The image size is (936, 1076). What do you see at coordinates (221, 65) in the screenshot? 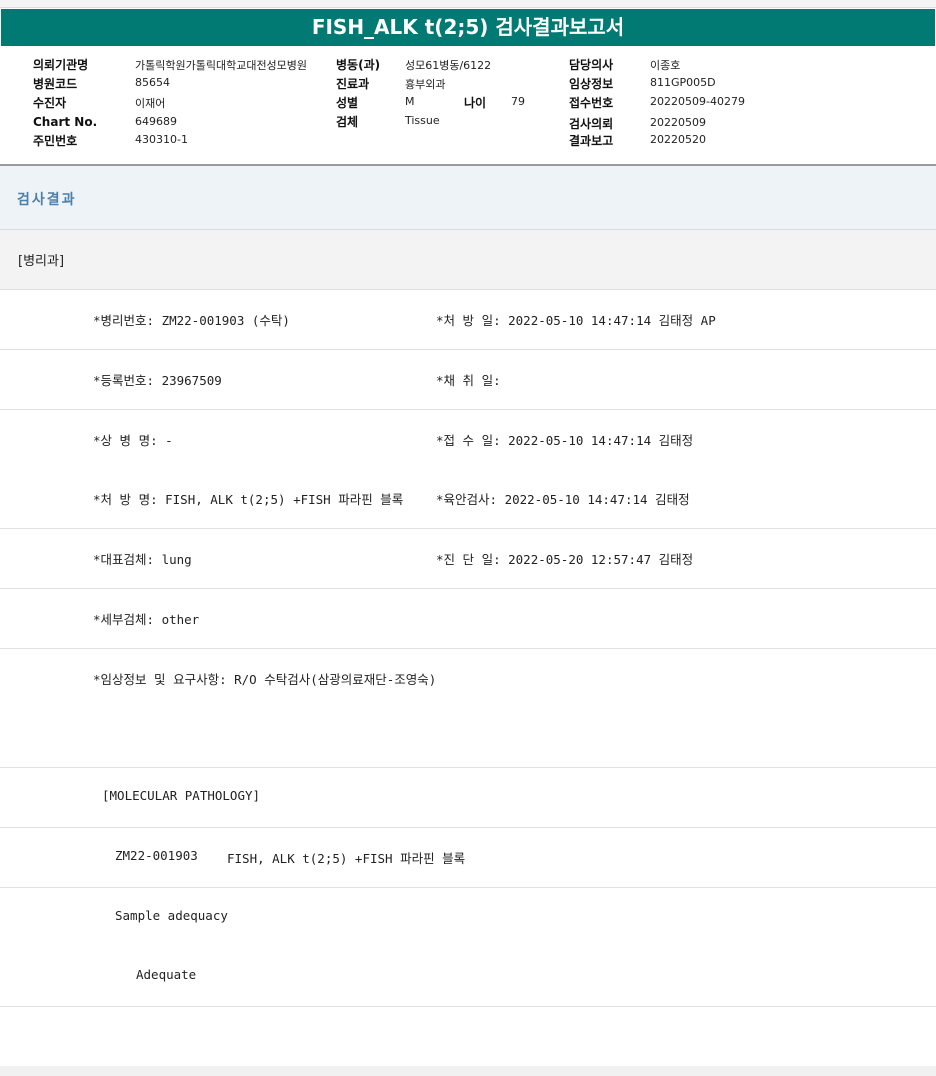
I see `institution-value: 가톨릭학원가톨릭대학교대전성모병원` at bounding box center [221, 65].